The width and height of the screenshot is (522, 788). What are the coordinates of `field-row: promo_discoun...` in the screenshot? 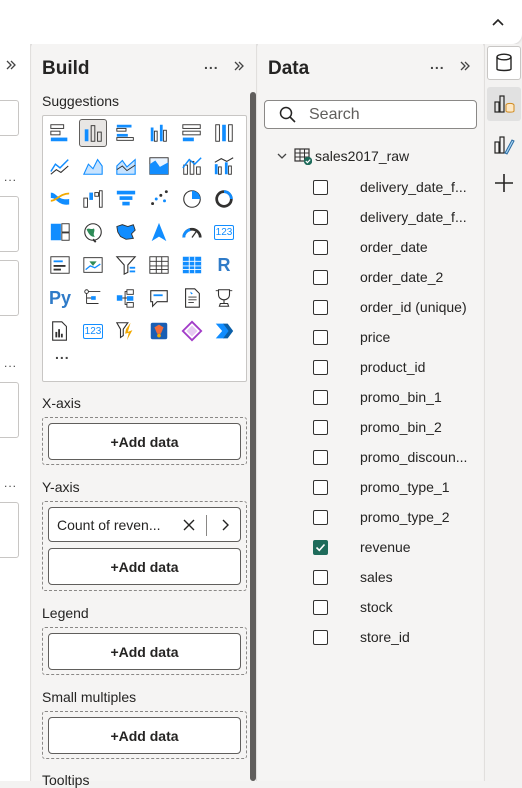 It's located at (395, 457).